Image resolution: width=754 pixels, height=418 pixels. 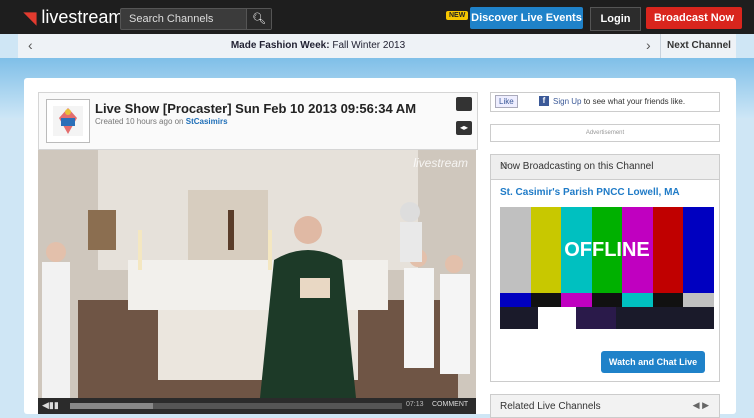 What do you see at coordinates (544, 101) in the screenshot?
I see `facebook-icon: f` at bounding box center [544, 101].